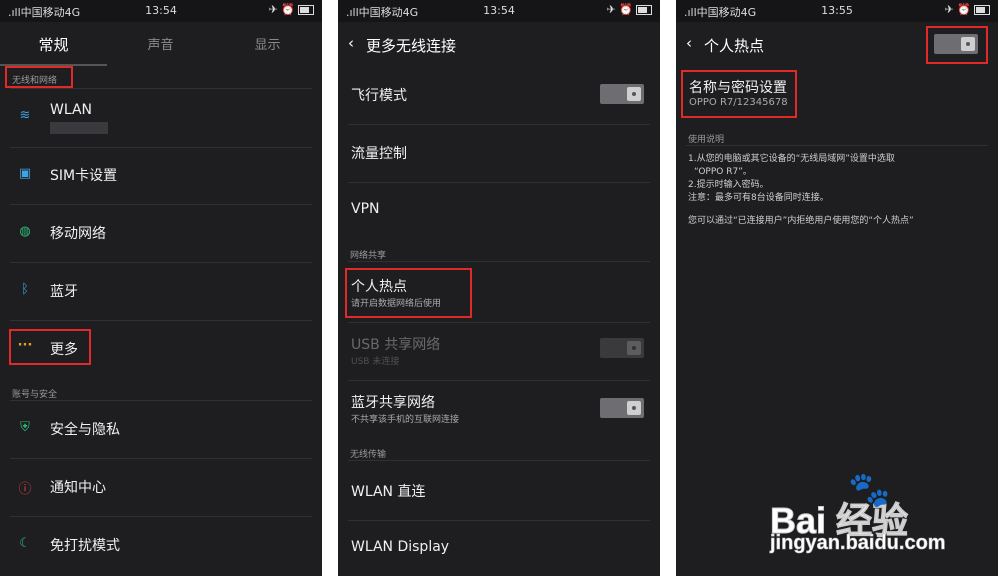  I want to click on wlan-network-redacted, so click(79, 128).